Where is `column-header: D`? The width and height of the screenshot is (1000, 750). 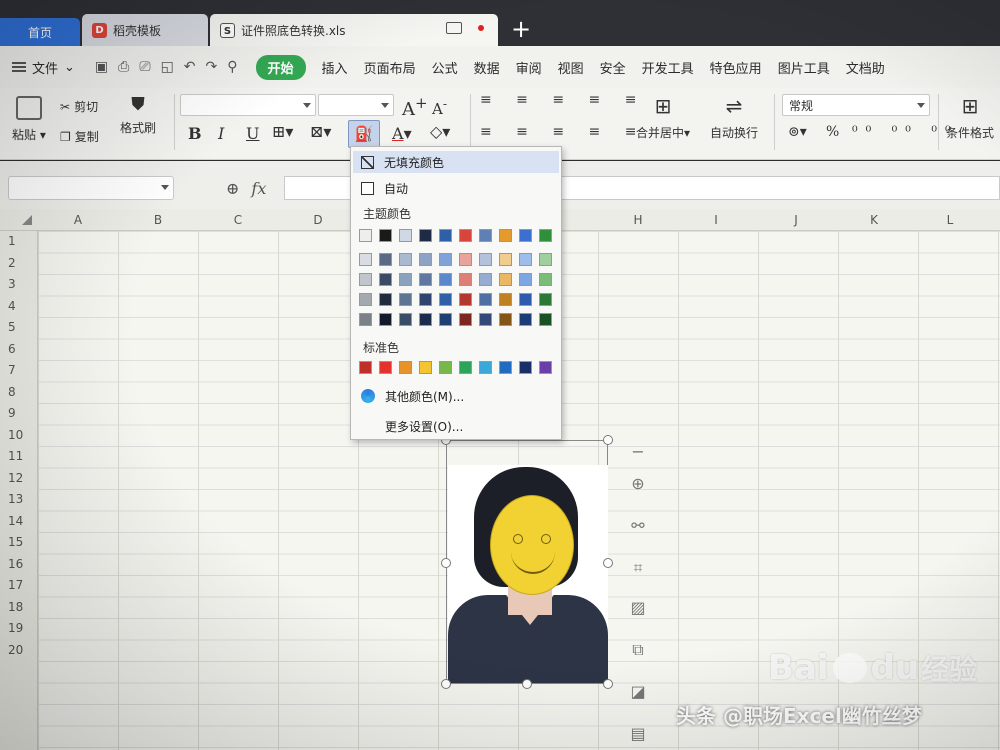 column-header: D is located at coordinates (318, 220).